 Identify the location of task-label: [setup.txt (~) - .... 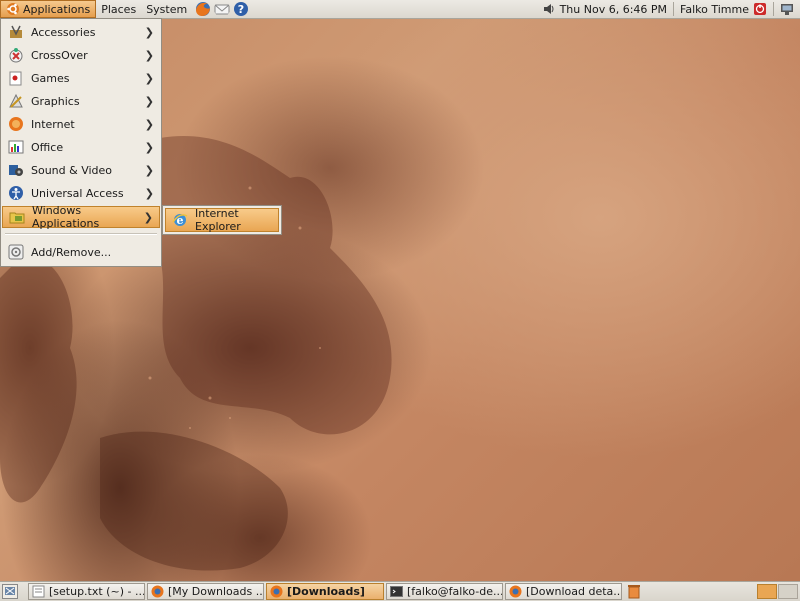
(97, 591).